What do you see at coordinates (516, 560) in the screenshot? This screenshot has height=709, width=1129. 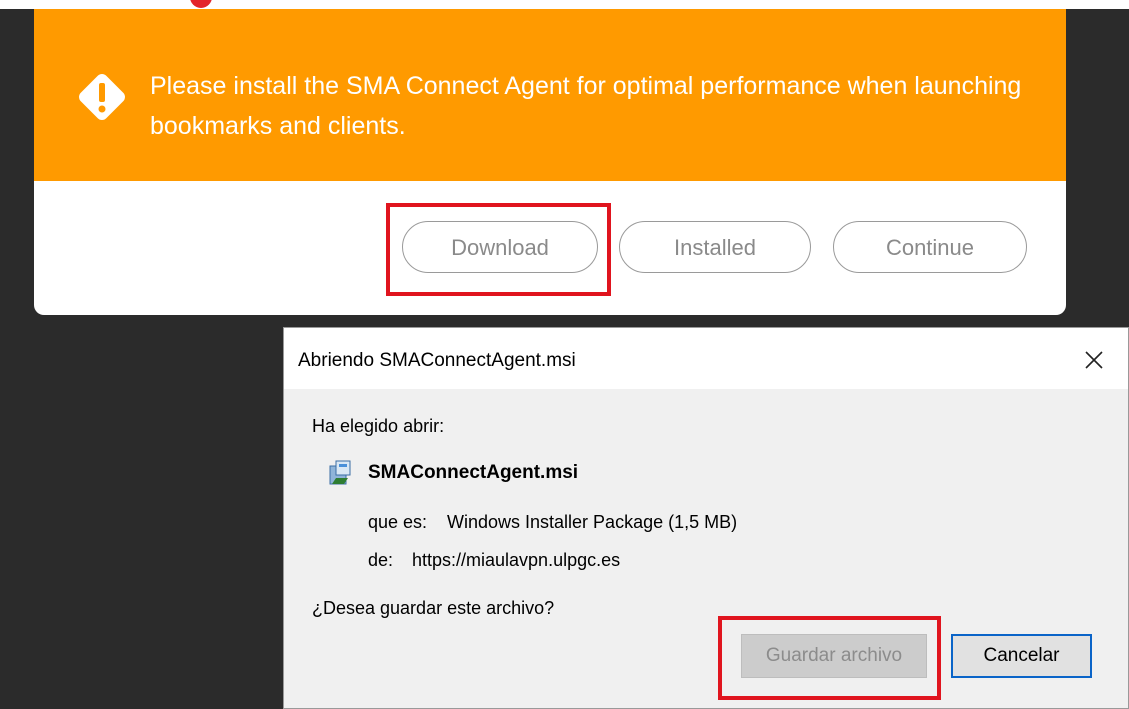 I see `file-source-value: https://miaulavpn.ulpgc.es` at bounding box center [516, 560].